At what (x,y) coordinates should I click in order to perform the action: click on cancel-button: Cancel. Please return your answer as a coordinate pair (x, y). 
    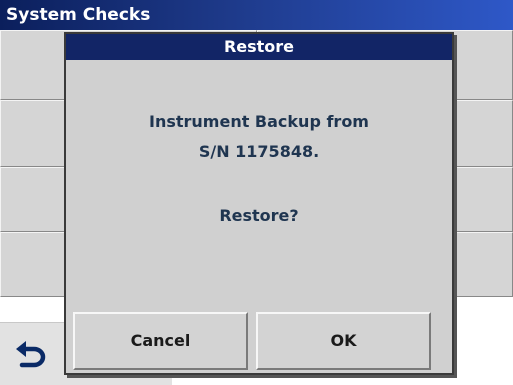
    Looking at the image, I should click on (160, 341).